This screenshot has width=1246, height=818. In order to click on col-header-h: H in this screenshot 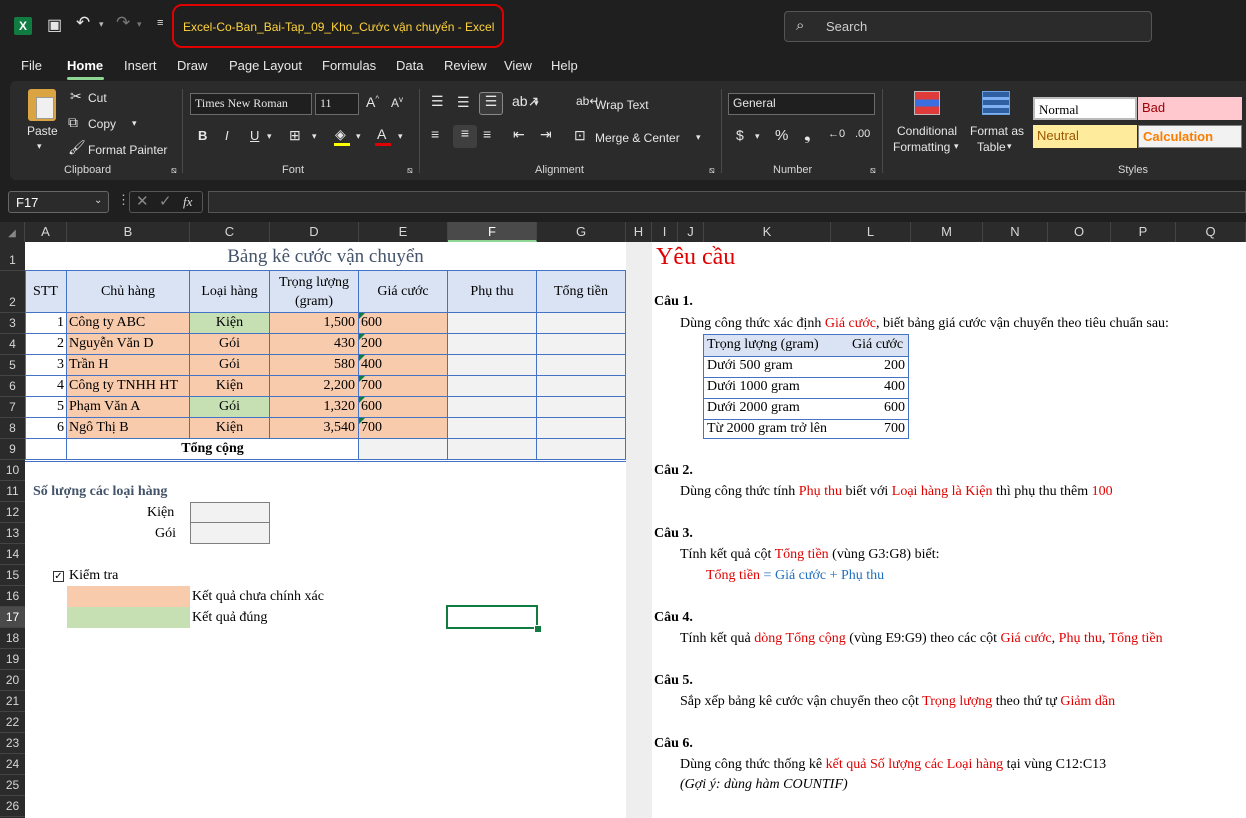, I will do `click(639, 232)`.